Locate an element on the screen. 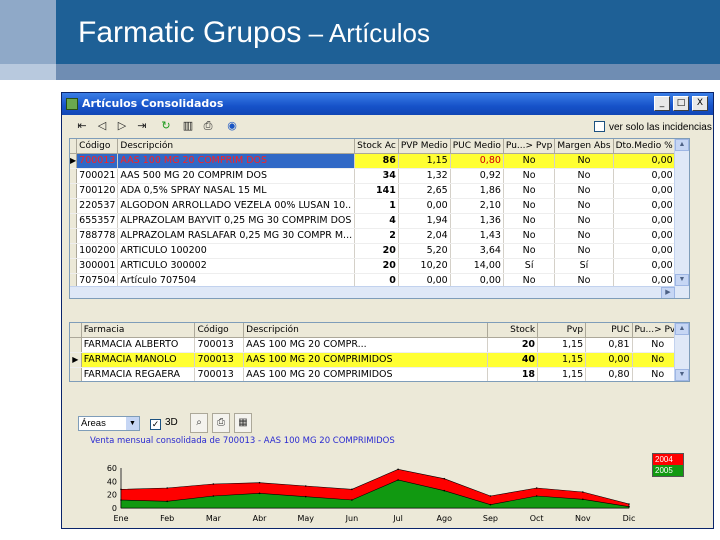 The image size is (720, 540). scroll-right-icon: ▶ is located at coordinates (668, 292).